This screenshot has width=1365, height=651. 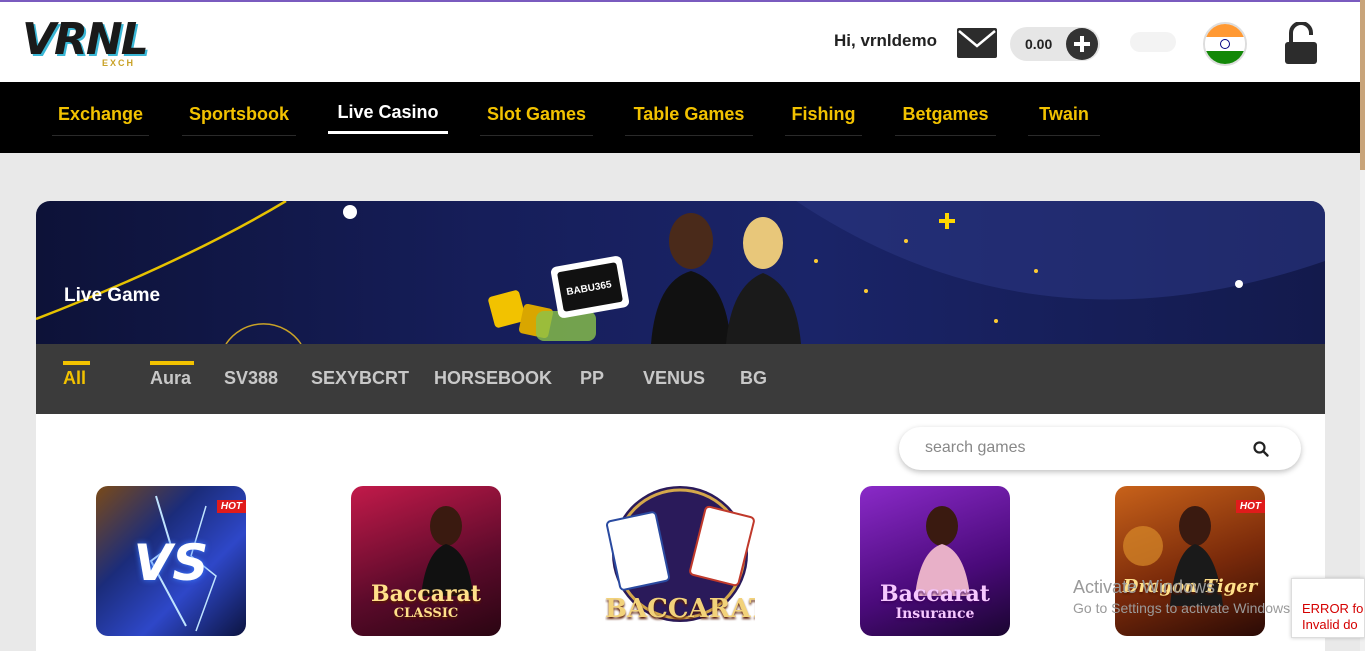 I want to click on search-icon, so click(x=1261, y=449).